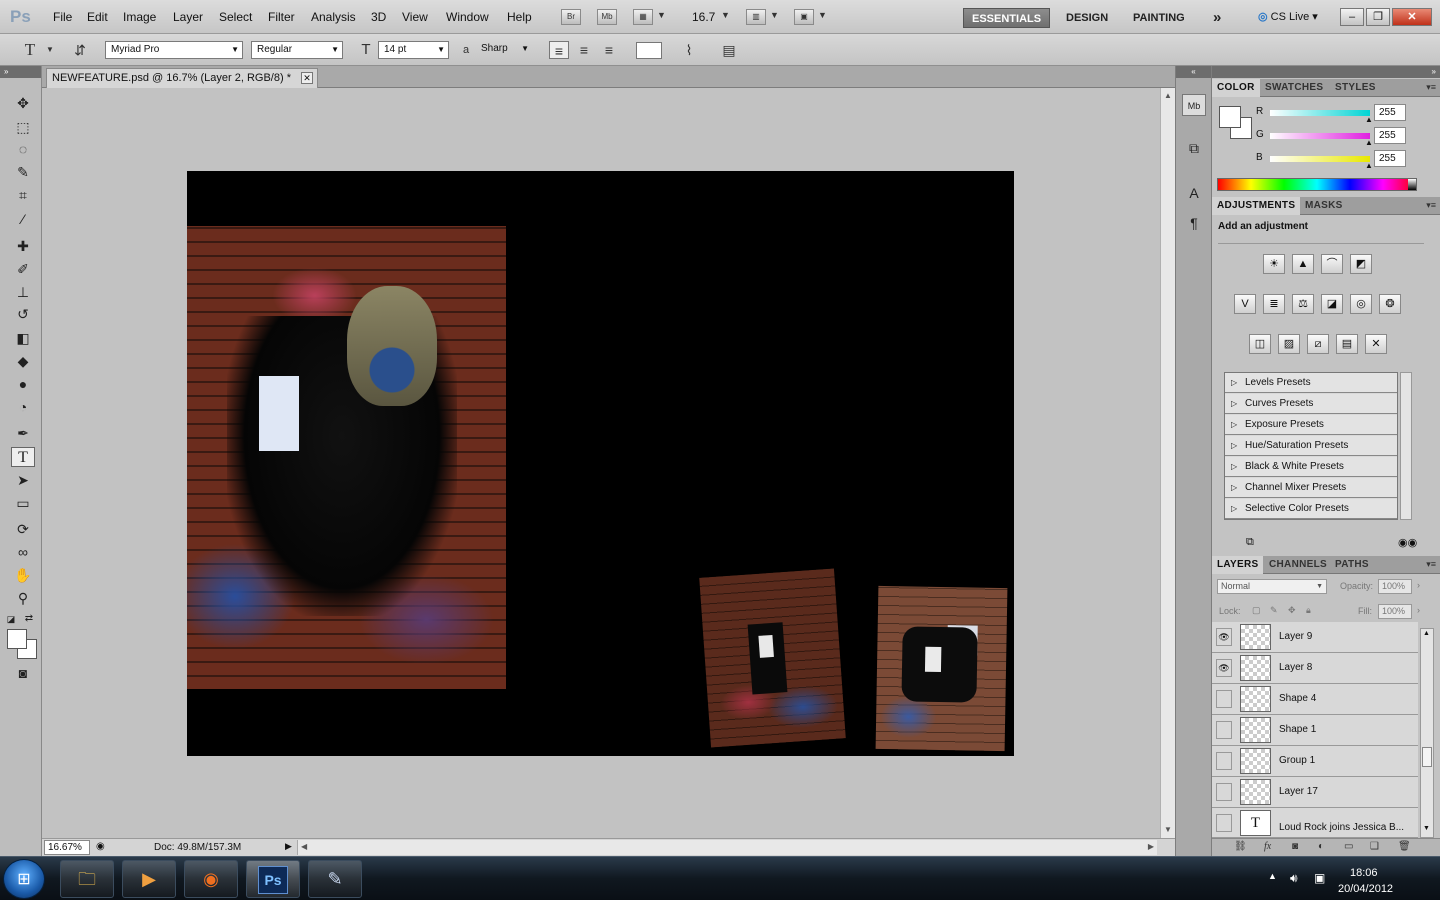 The image size is (1440, 900). I want to click on color-value-r: 255, so click(1390, 112).